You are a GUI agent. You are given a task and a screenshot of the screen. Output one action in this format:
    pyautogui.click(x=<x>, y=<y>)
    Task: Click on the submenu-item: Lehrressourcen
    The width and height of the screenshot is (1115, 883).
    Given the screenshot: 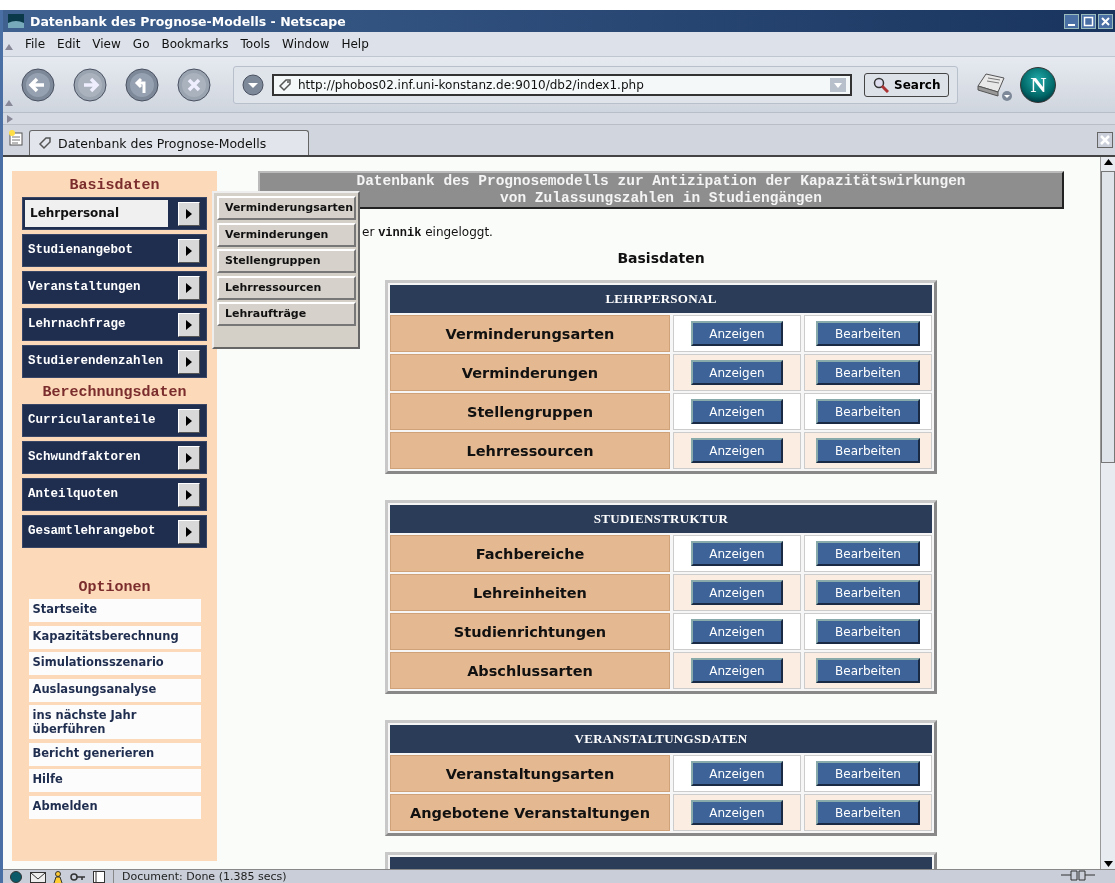 What is the action you would take?
    pyautogui.click(x=286, y=287)
    